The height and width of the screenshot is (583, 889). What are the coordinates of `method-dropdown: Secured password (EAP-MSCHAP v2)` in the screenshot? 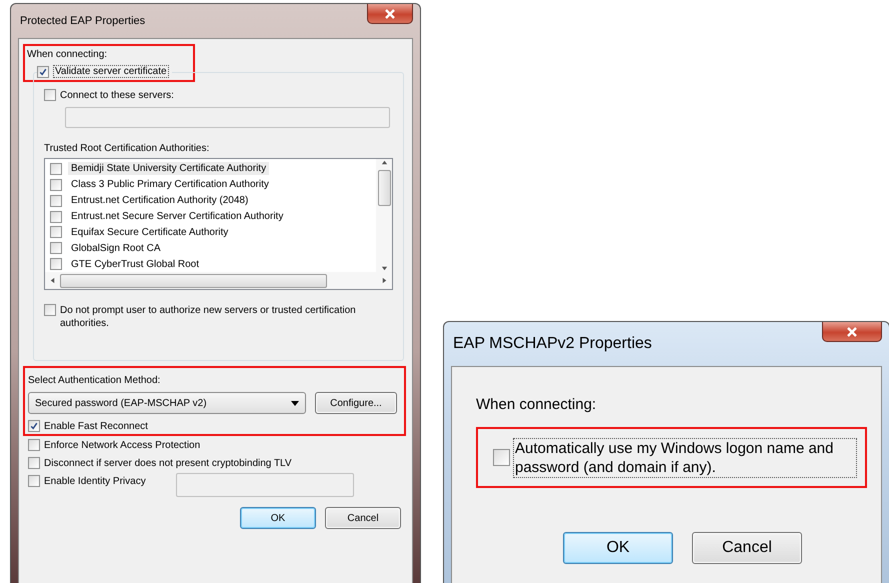 It's located at (167, 403).